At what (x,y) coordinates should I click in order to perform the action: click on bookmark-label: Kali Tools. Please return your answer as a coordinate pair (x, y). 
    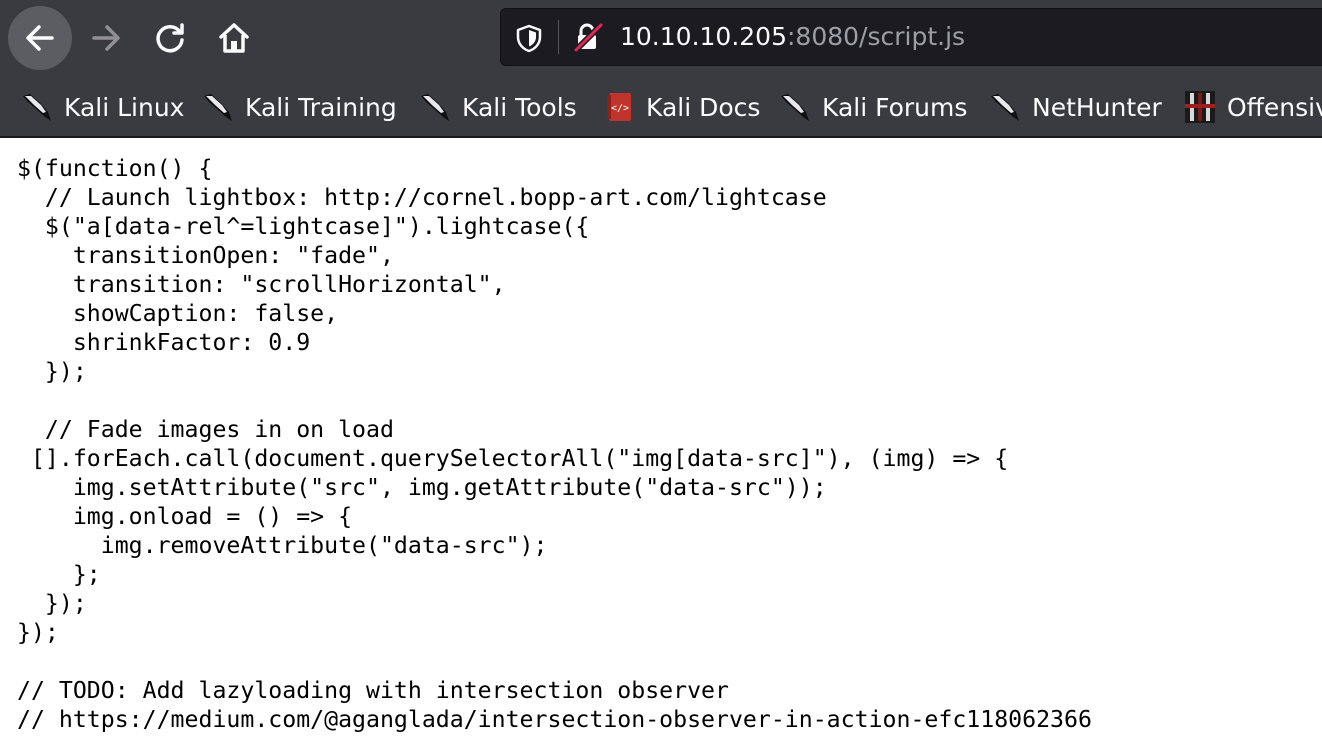
    Looking at the image, I should click on (519, 107).